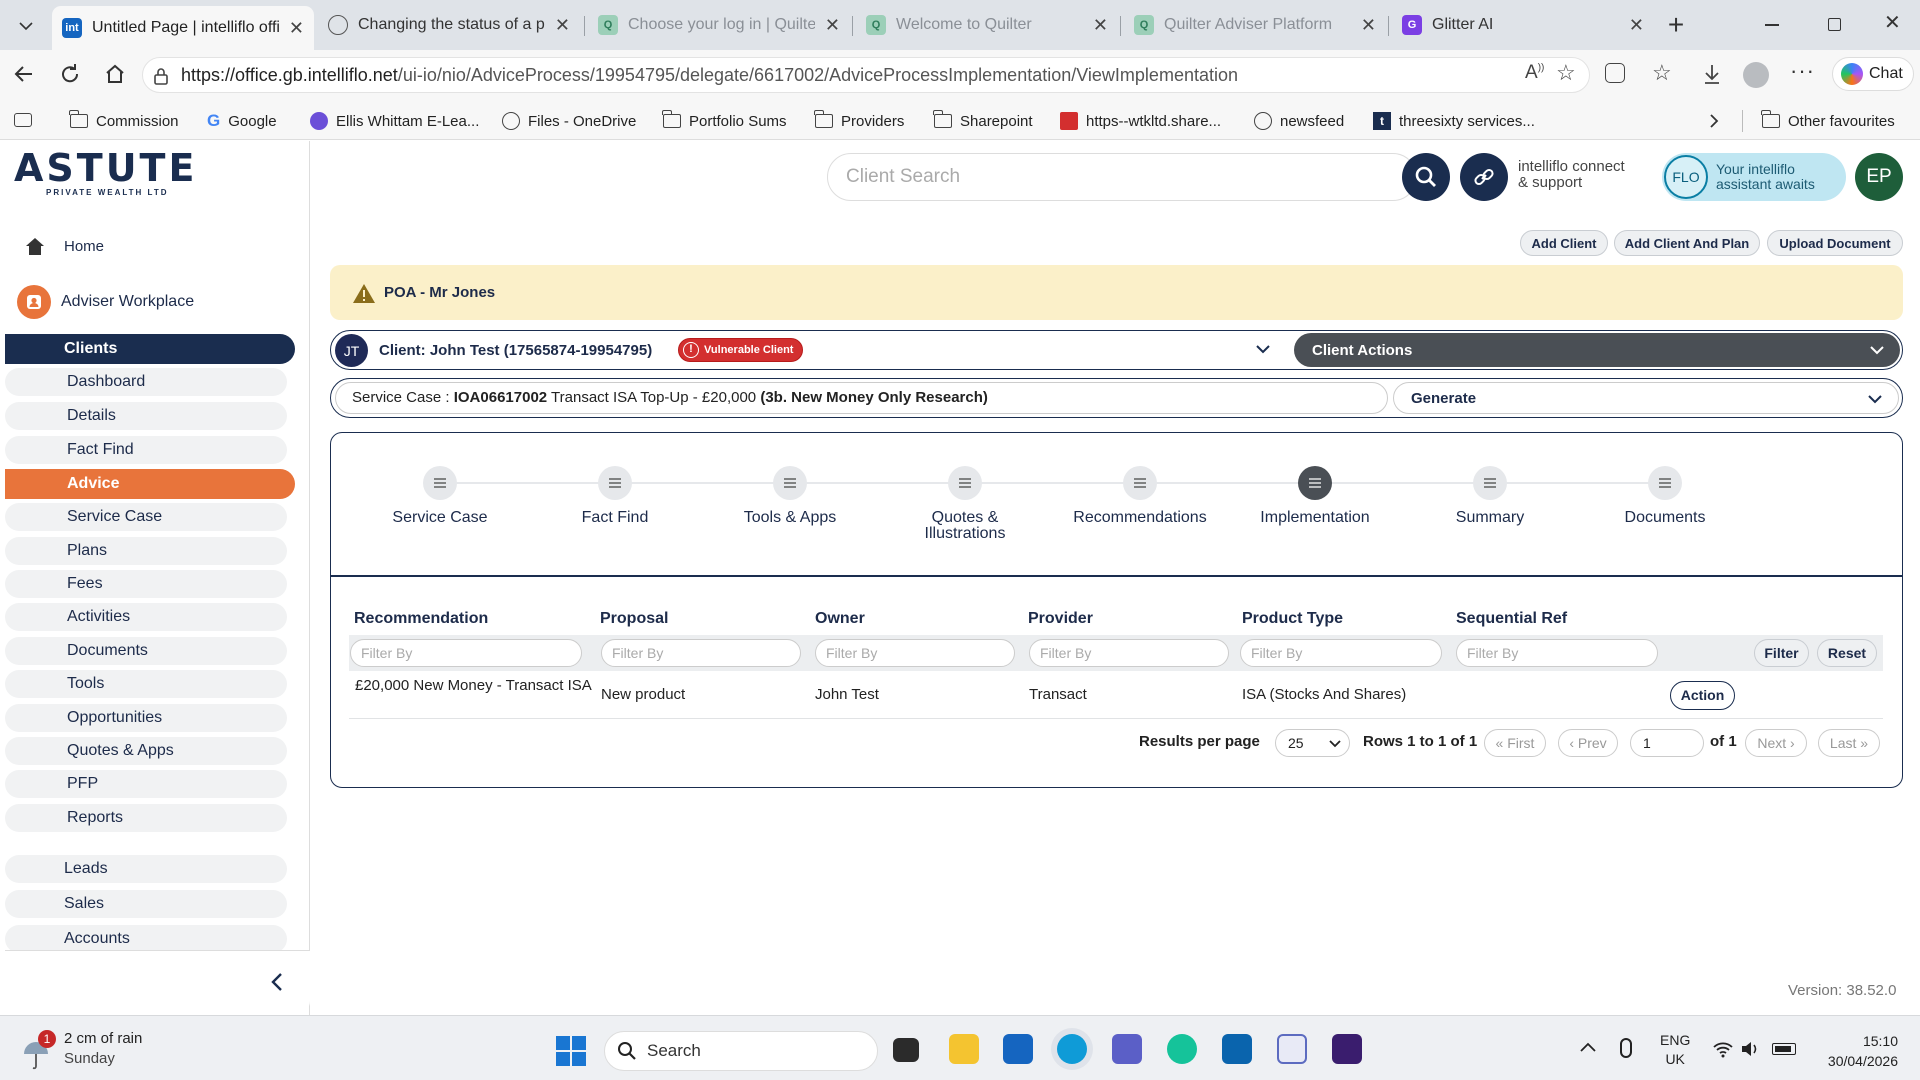 The image size is (1920, 1080). I want to click on tab-welcome-quilter: Q Welcome to Quilter ✕, so click(987, 25).